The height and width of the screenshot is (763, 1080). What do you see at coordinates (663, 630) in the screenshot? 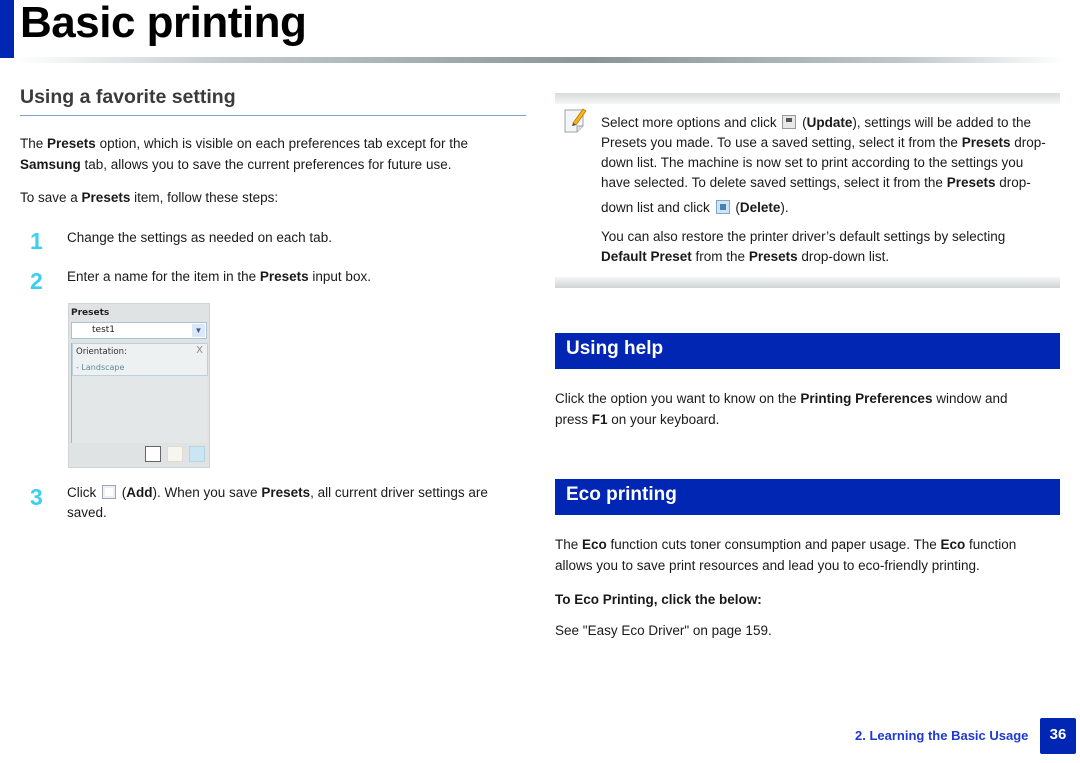
I see `eco-page-reference-link: See "Easy Eco Driver" on page 159.` at bounding box center [663, 630].